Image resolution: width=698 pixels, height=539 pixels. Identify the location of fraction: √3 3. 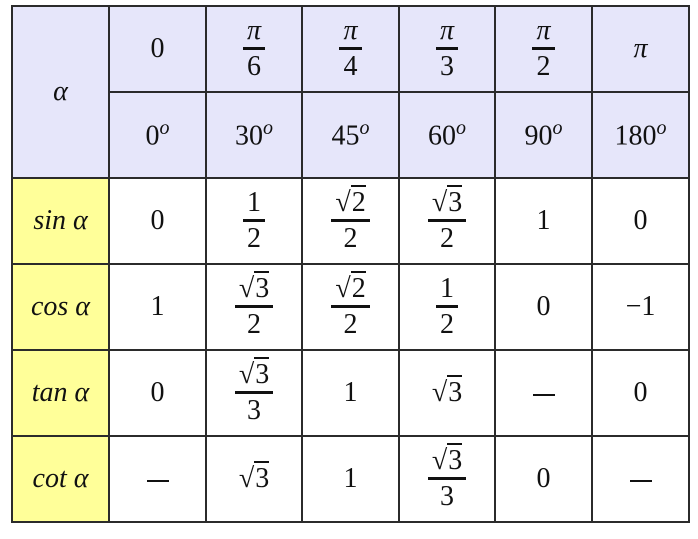
(254, 391).